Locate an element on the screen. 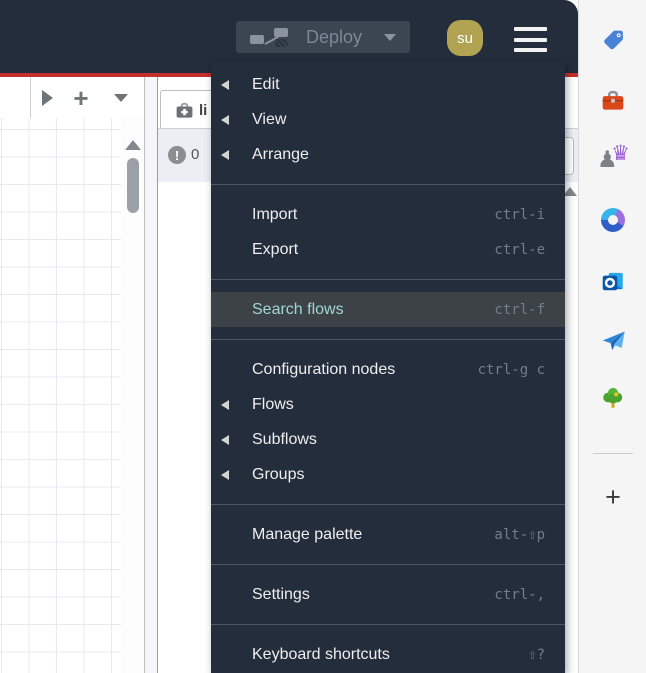 The height and width of the screenshot is (673, 646). main-menu-button is located at coordinates (530, 39).